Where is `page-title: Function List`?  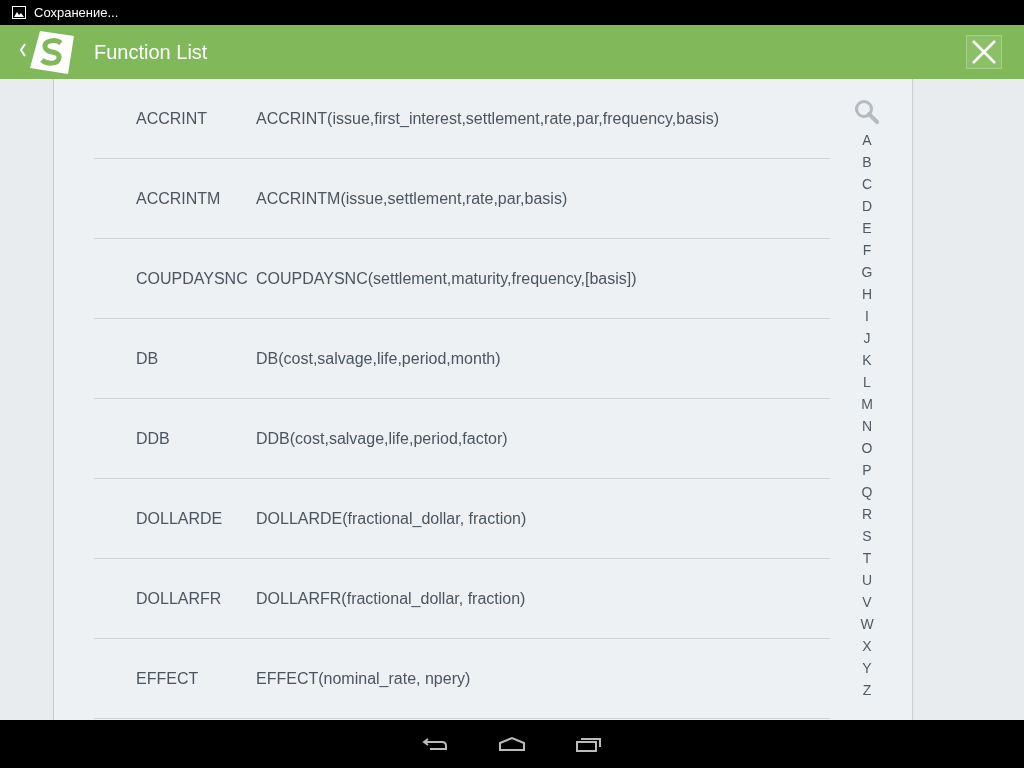 page-title: Function List is located at coordinates (151, 52).